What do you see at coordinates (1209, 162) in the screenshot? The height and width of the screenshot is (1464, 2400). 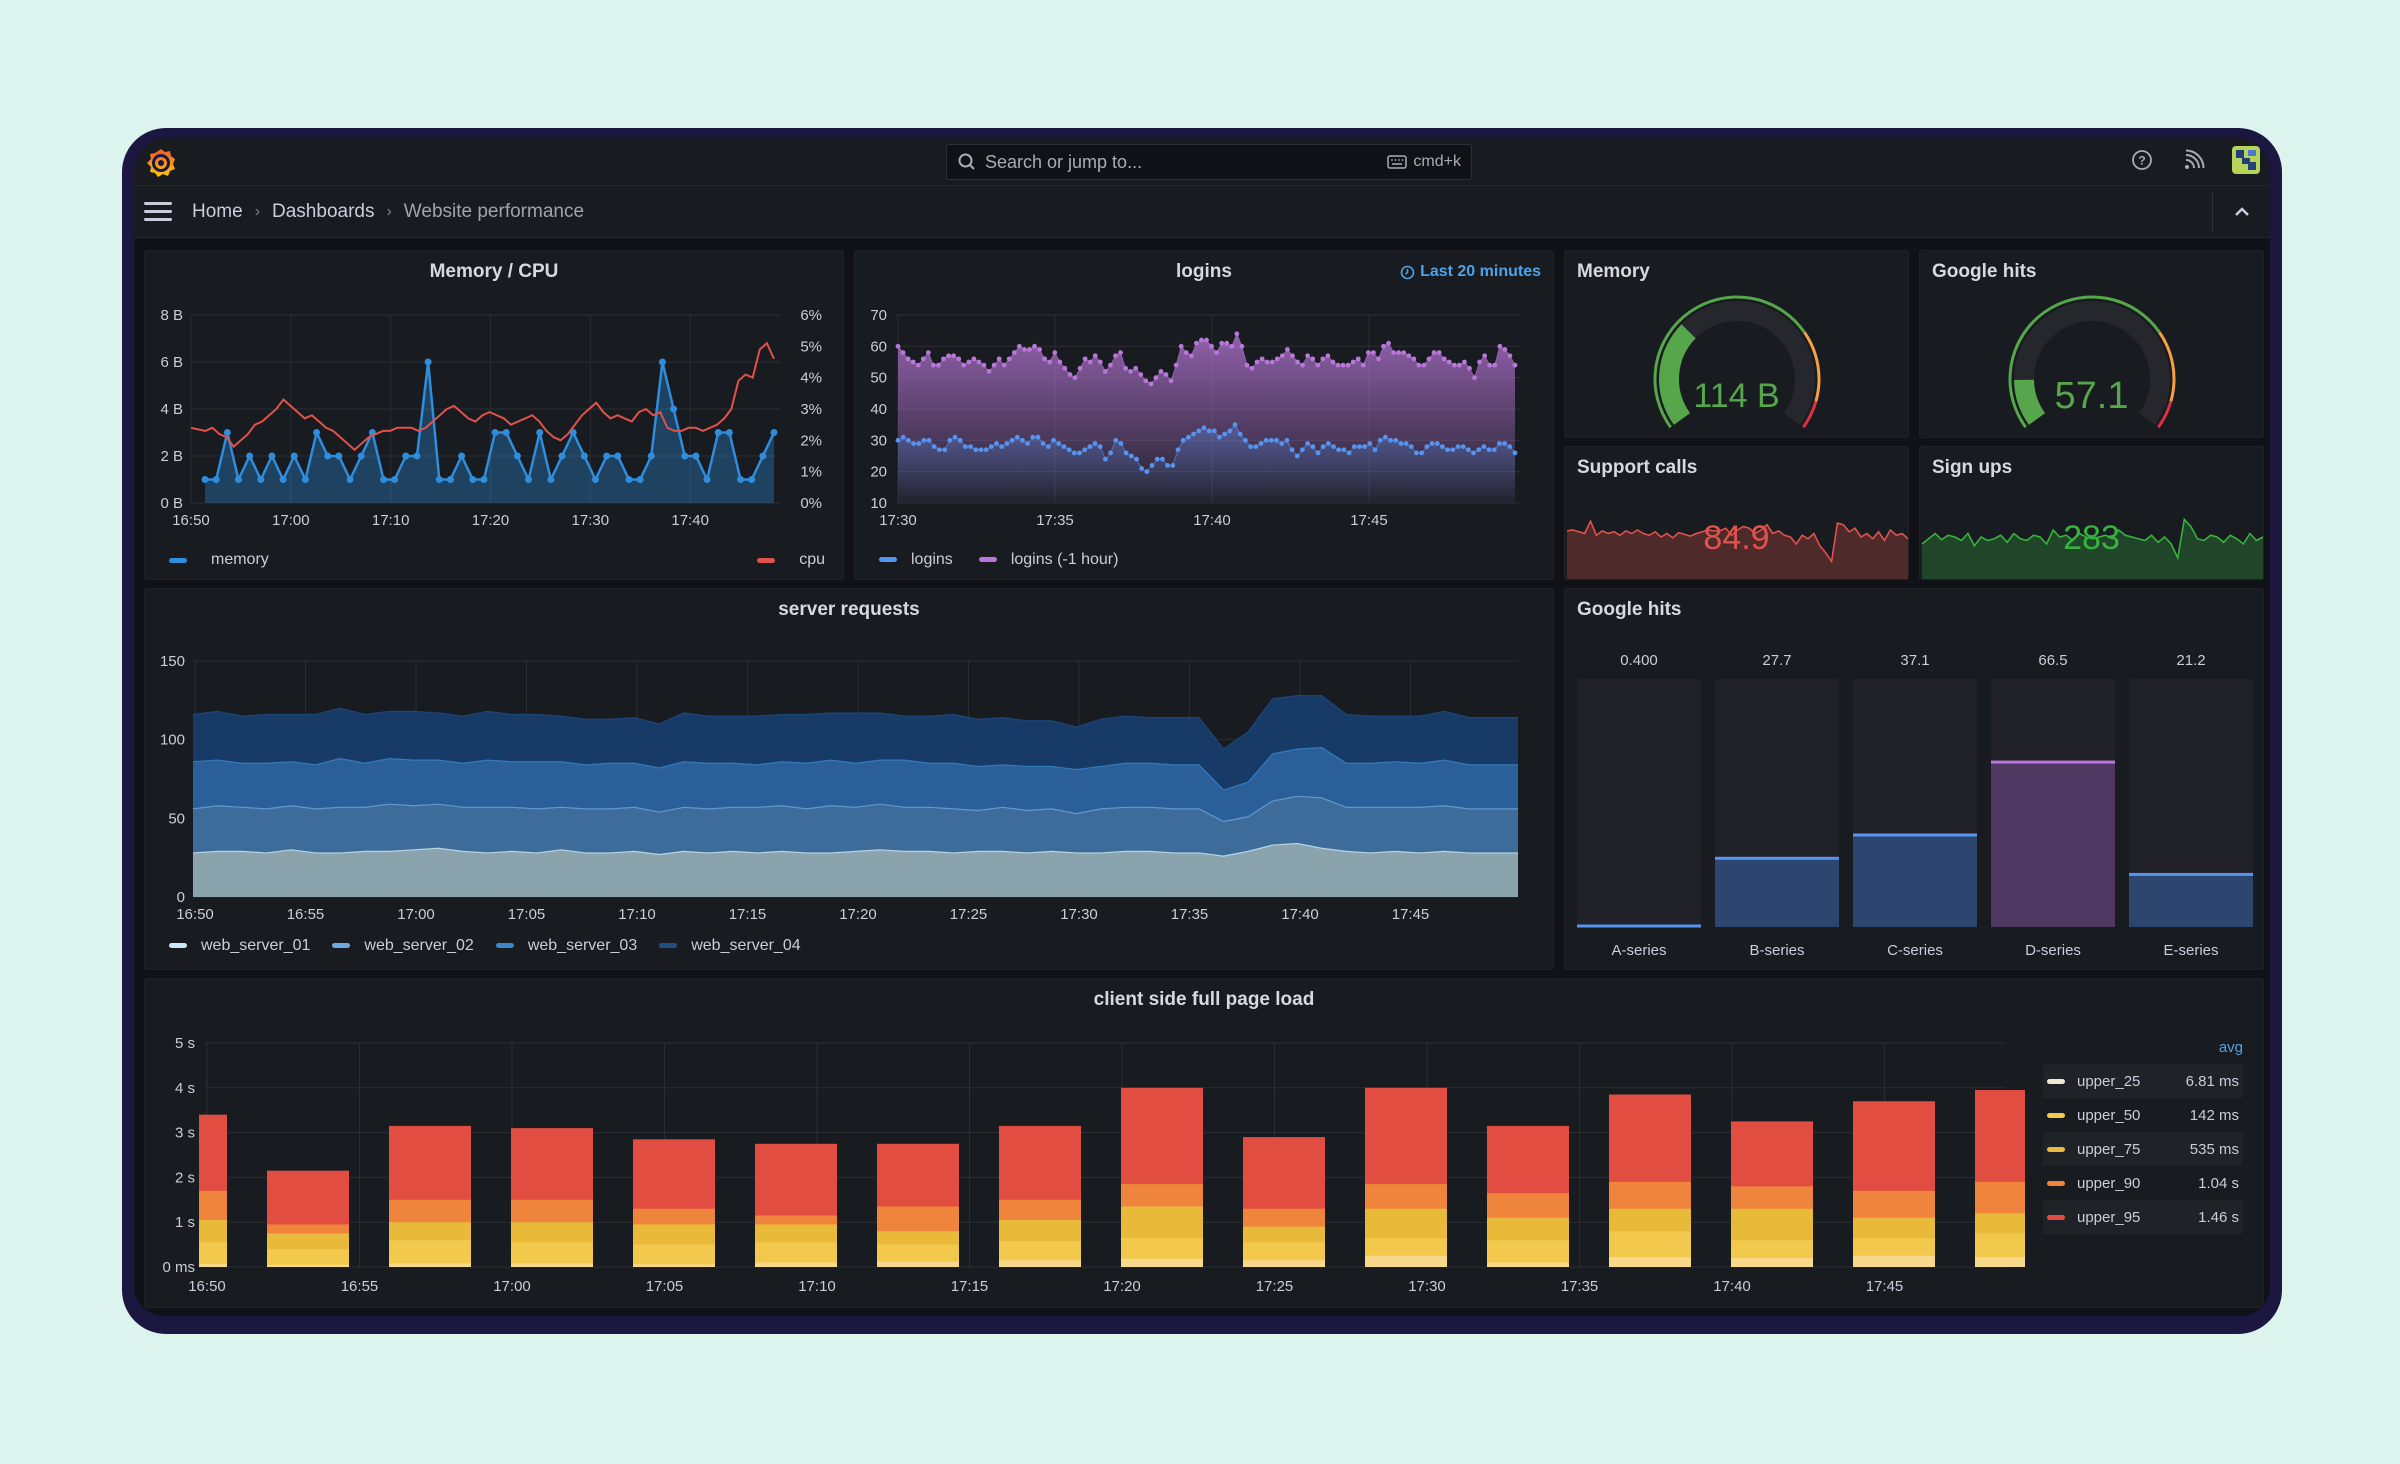 I see `search-bar: Search or jump to... cmd+k` at bounding box center [1209, 162].